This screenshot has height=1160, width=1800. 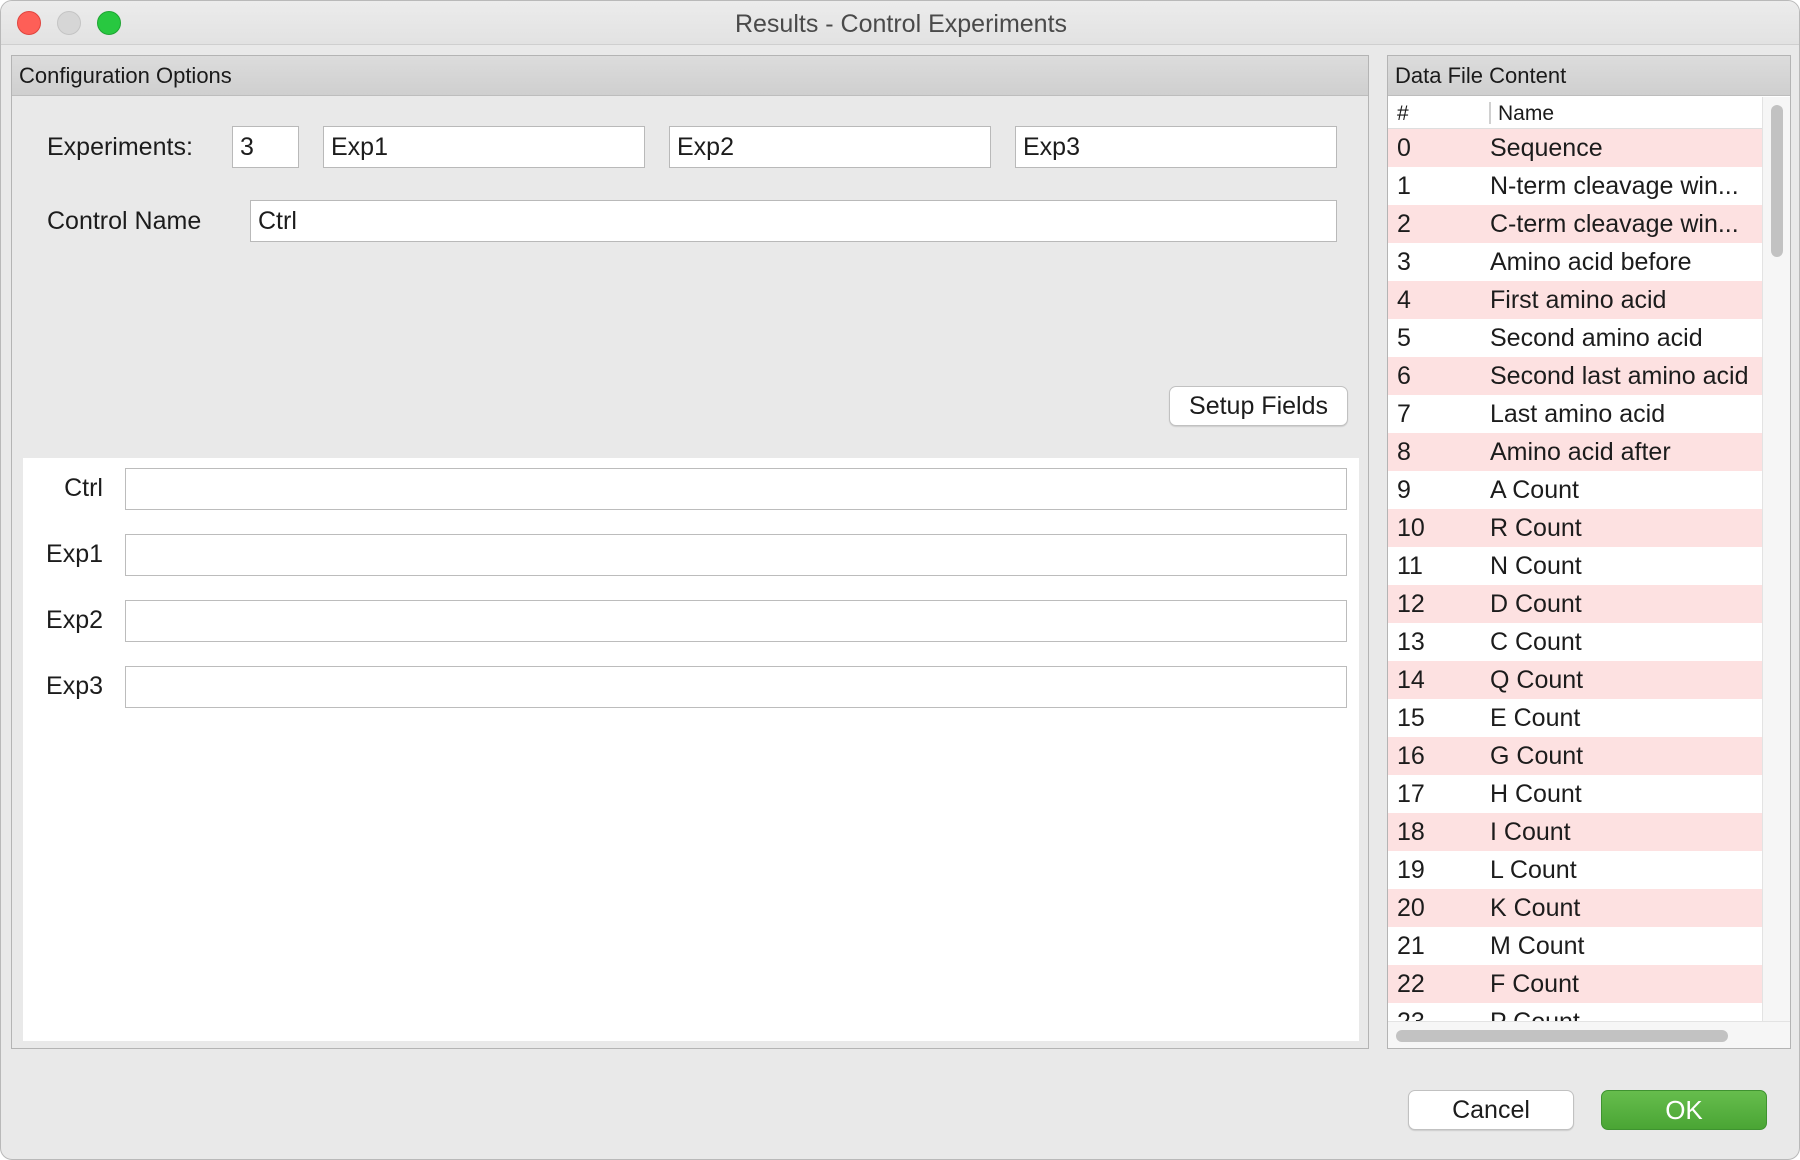 I want to click on table-row: 8 Amino acid after, so click(x=1575, y=452).